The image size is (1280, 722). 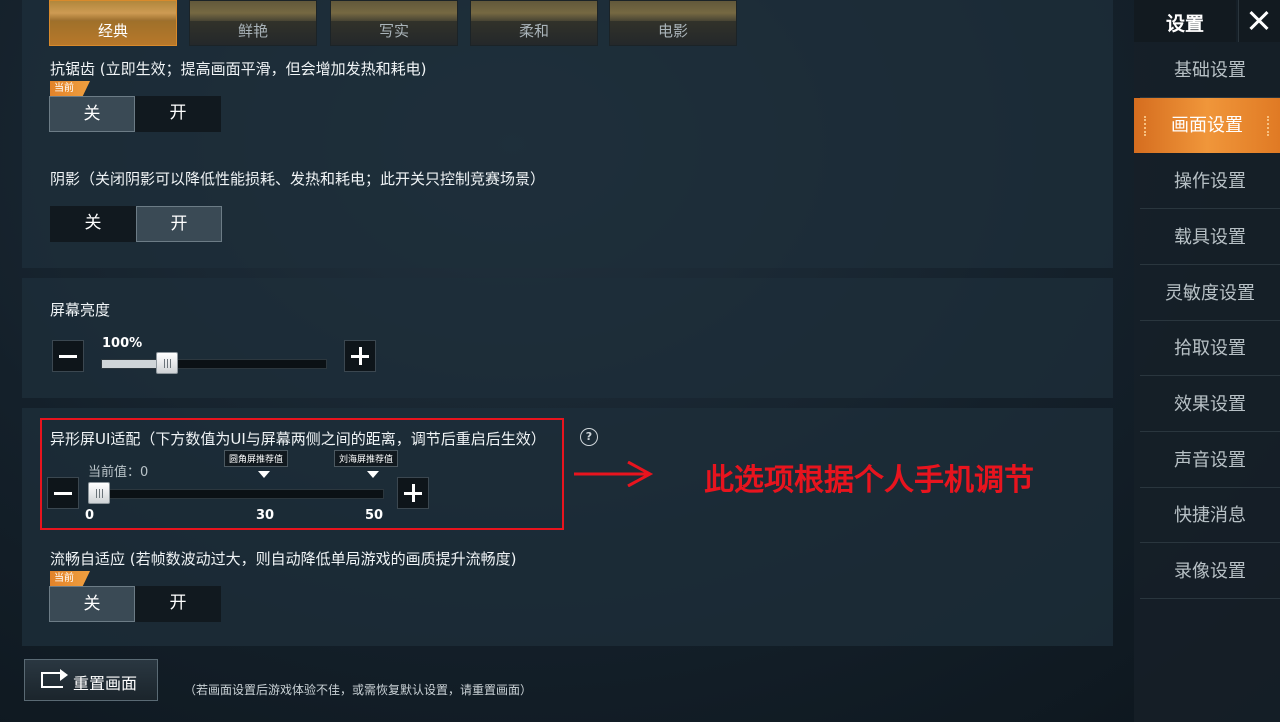 What do you see at coordinates (93, 224) in the screenshot?
I see `shadow-off-button: 关` at bounding box center [93, 224].